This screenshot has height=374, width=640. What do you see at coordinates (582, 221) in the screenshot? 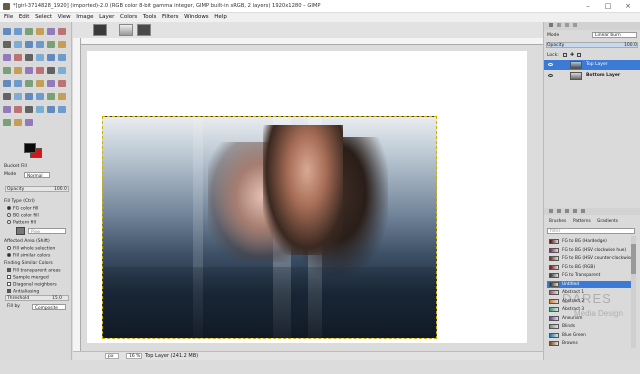
I see `tab-patterns: Patterns` at bounding box center [582, 221].